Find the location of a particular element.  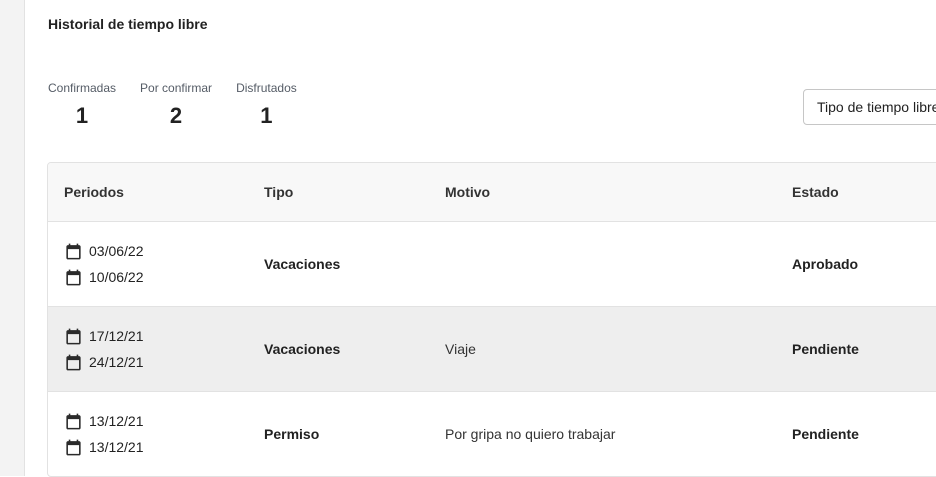

column-header-type: Tipo is located at coordinates (338, 192).